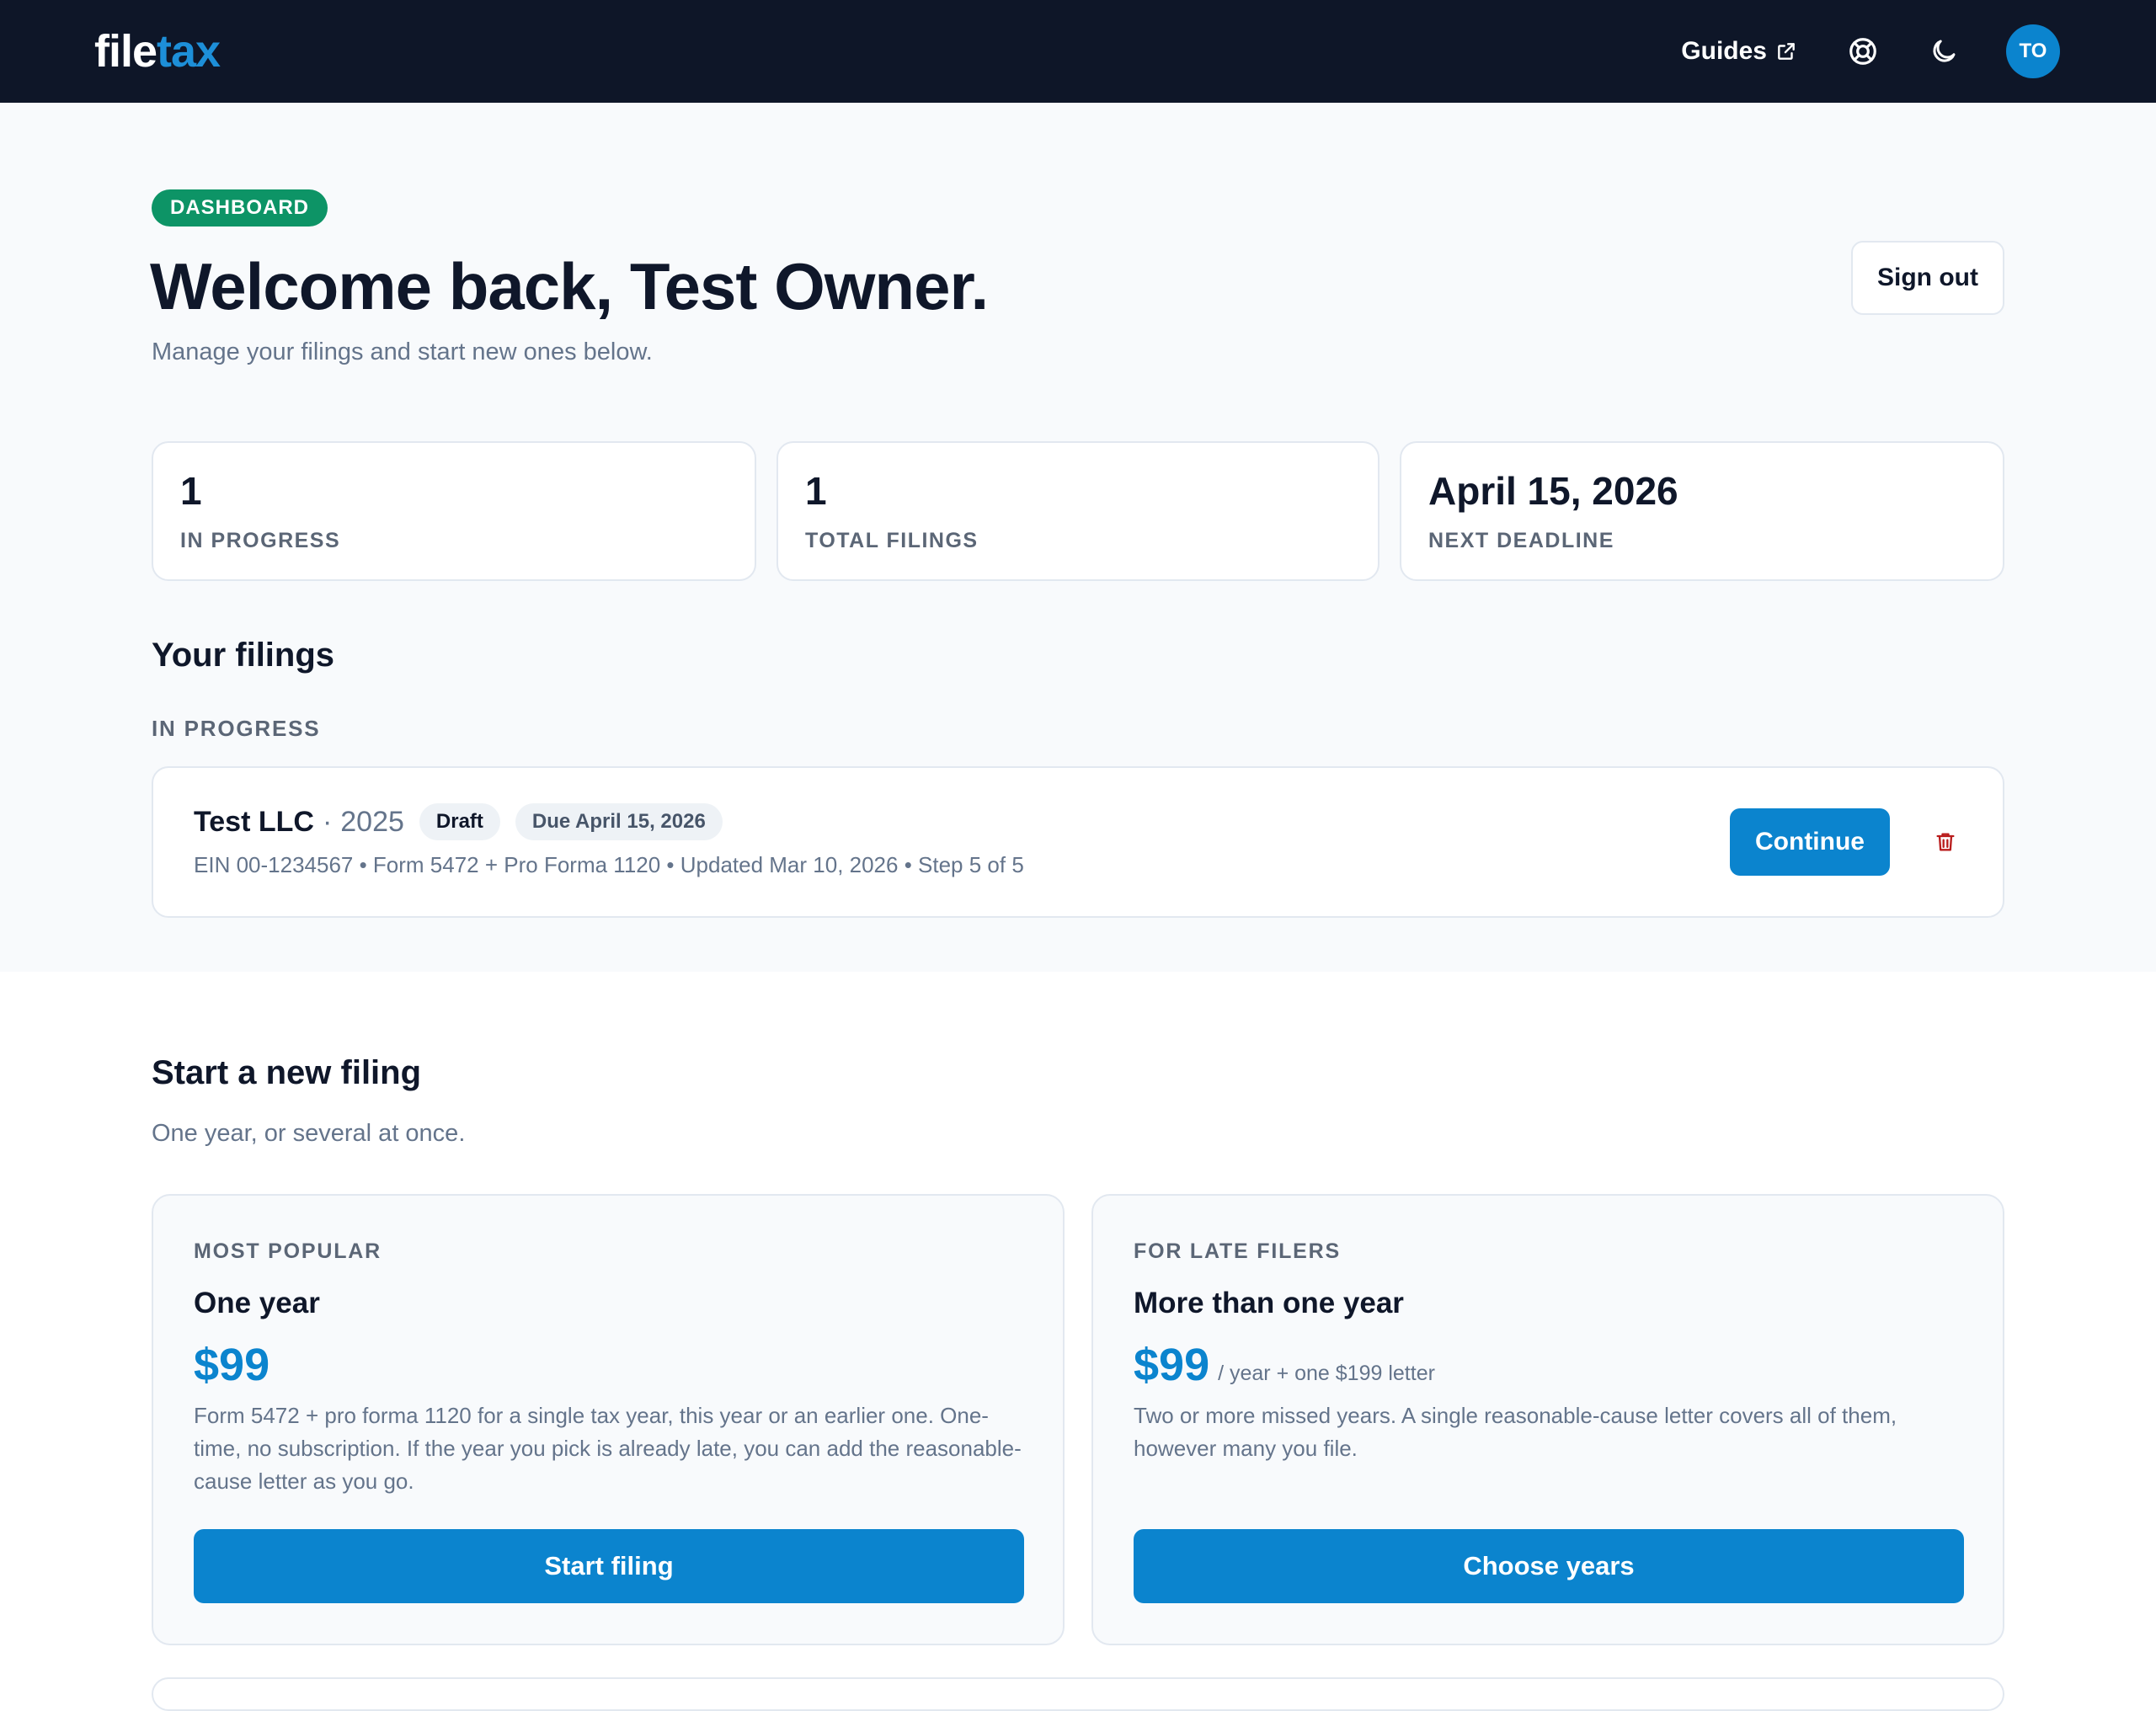 This screenshot has height=1711, width=2156. Describe the element at coordinates (1521, 540) in the screenshot. I see `stat-label: NEXT DEADLINE` at that location.